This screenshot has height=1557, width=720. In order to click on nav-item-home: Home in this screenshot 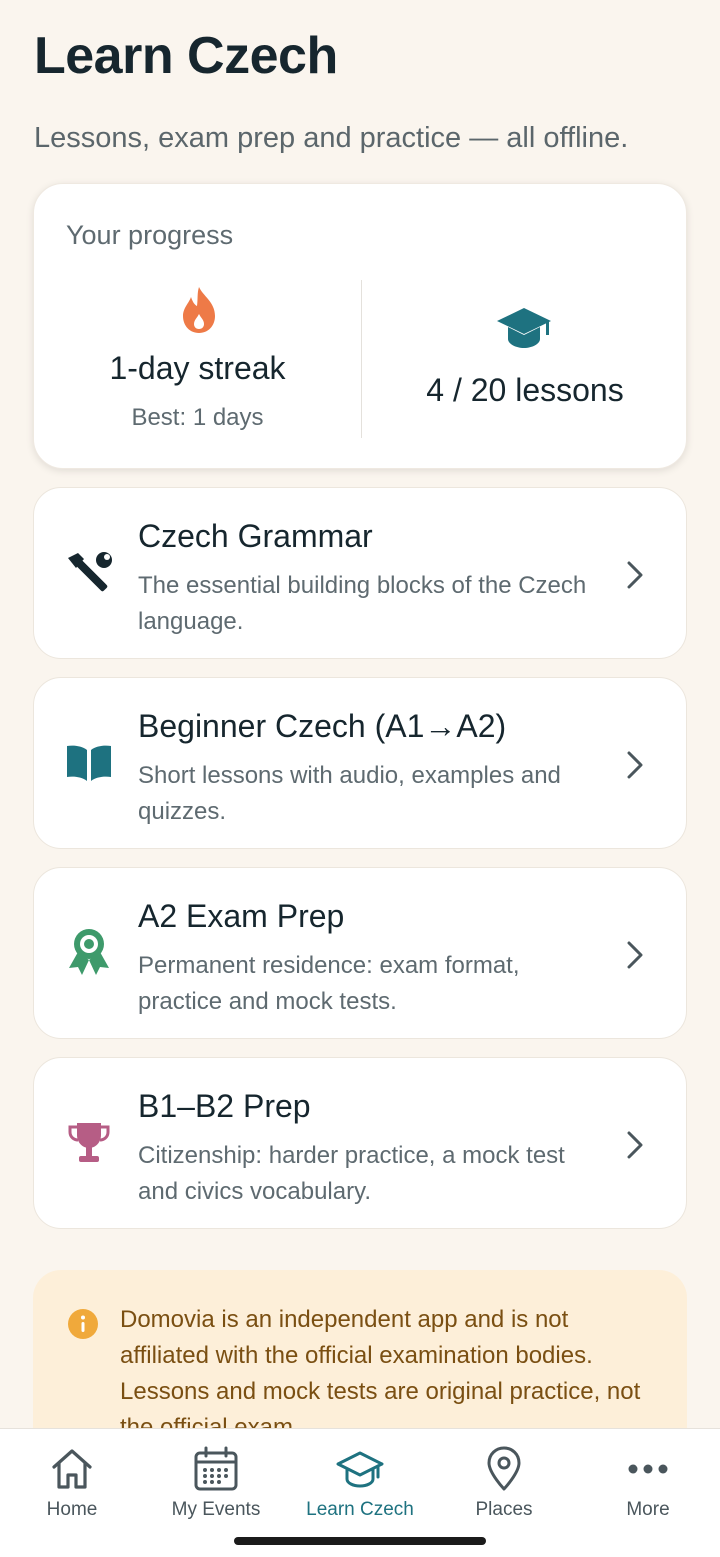, I will do `click(72, 1484)`.